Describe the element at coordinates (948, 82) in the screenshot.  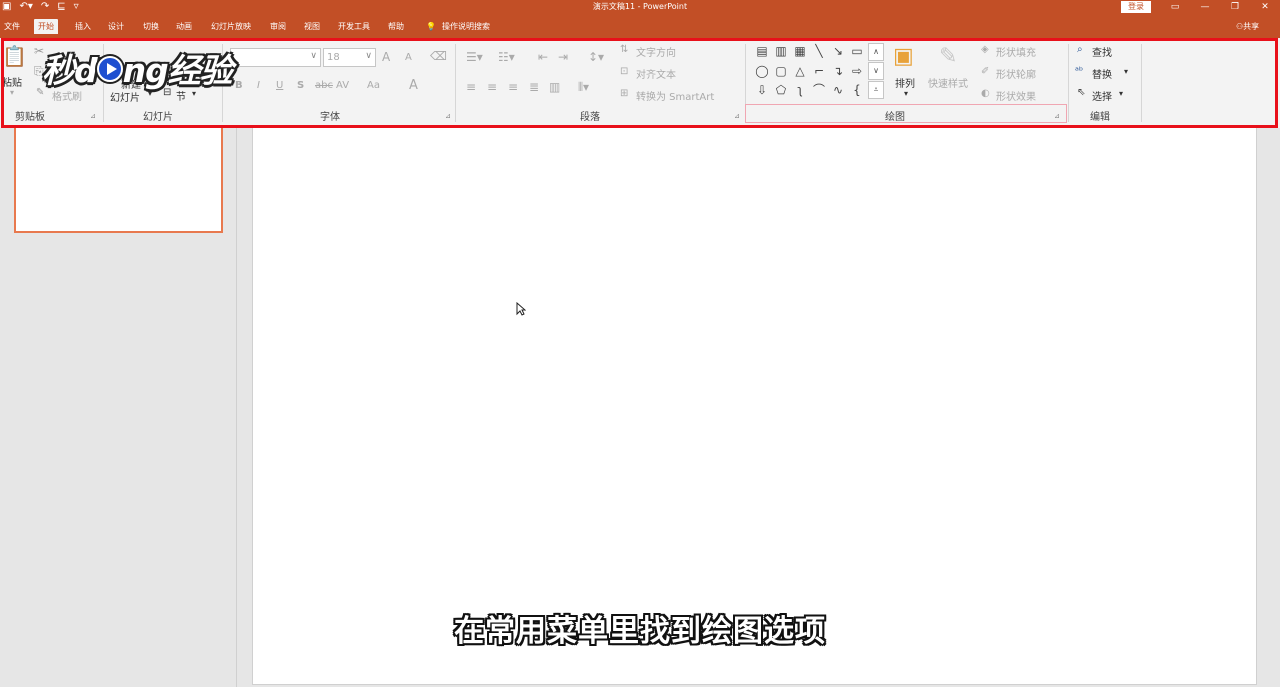
I see `quick-styles-label: 快速样式` at that location.